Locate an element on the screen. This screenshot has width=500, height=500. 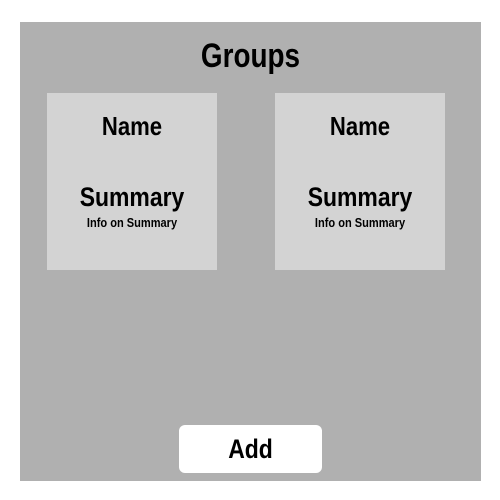
add-button: Add is located at coordinates (250, 449).